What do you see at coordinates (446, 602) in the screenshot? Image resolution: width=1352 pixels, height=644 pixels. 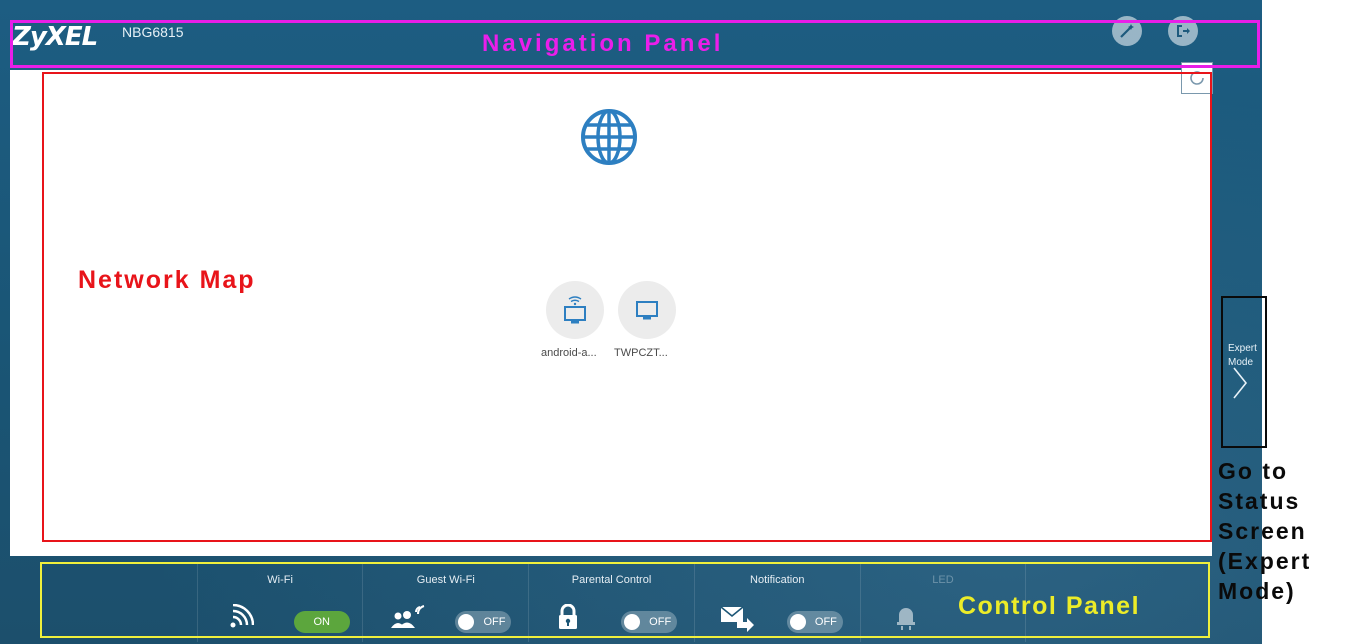 I see `guest-wifi-control: Guest Wi-Fi OFF` at bounding box center [446, 602].